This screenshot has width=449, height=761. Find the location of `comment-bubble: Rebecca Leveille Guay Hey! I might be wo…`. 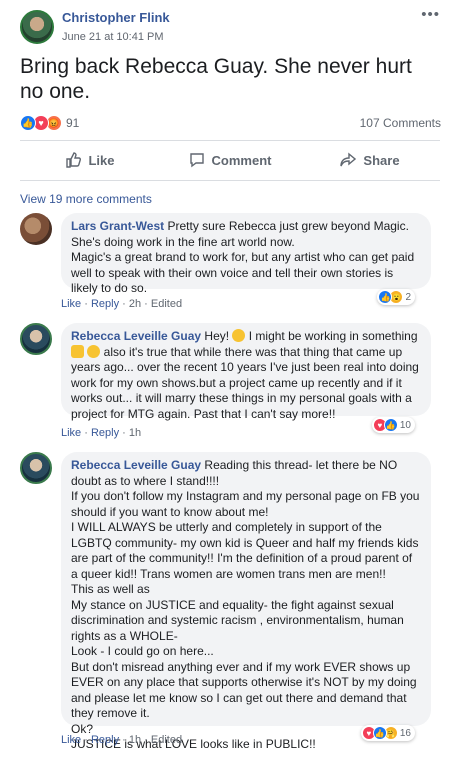

comment-bubble: Rebecca Leveille Guay Hey! I might be wo… is located at coordinates (246, 372).